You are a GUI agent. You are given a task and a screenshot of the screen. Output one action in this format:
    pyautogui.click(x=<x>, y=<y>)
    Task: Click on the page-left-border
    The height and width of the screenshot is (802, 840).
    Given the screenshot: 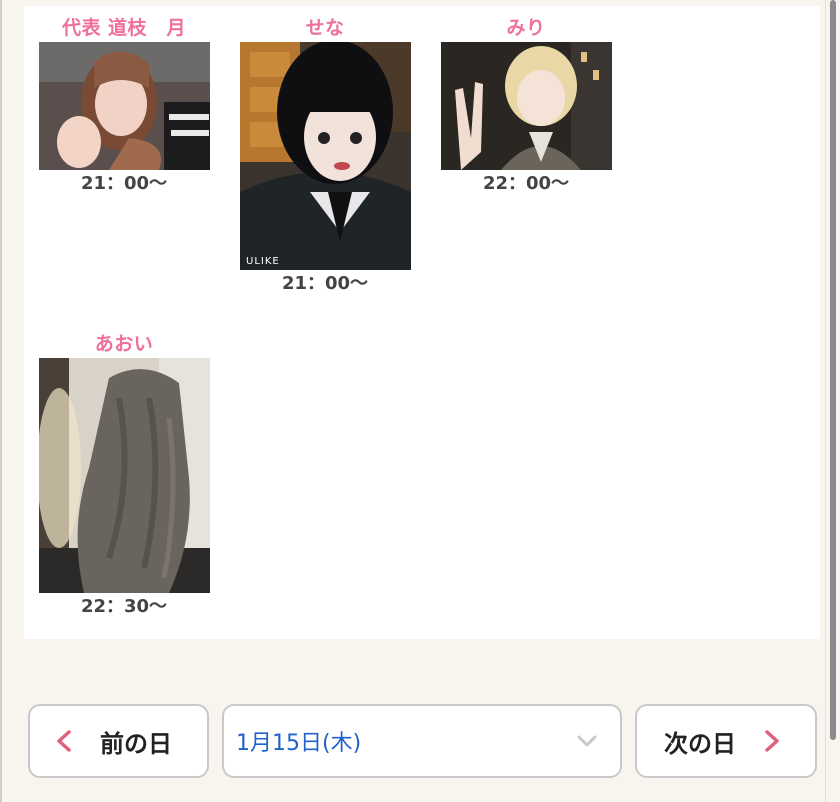 What is the action you would take?
    pyautogui.click(x=1, y=401)
    